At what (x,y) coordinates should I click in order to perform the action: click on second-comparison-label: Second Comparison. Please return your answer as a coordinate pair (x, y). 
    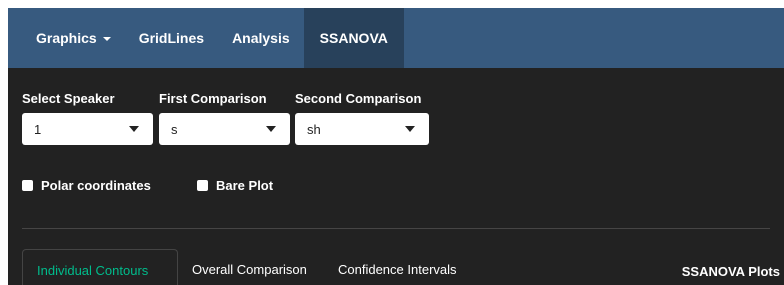
    Looking at the image, I should click on (358, 98).